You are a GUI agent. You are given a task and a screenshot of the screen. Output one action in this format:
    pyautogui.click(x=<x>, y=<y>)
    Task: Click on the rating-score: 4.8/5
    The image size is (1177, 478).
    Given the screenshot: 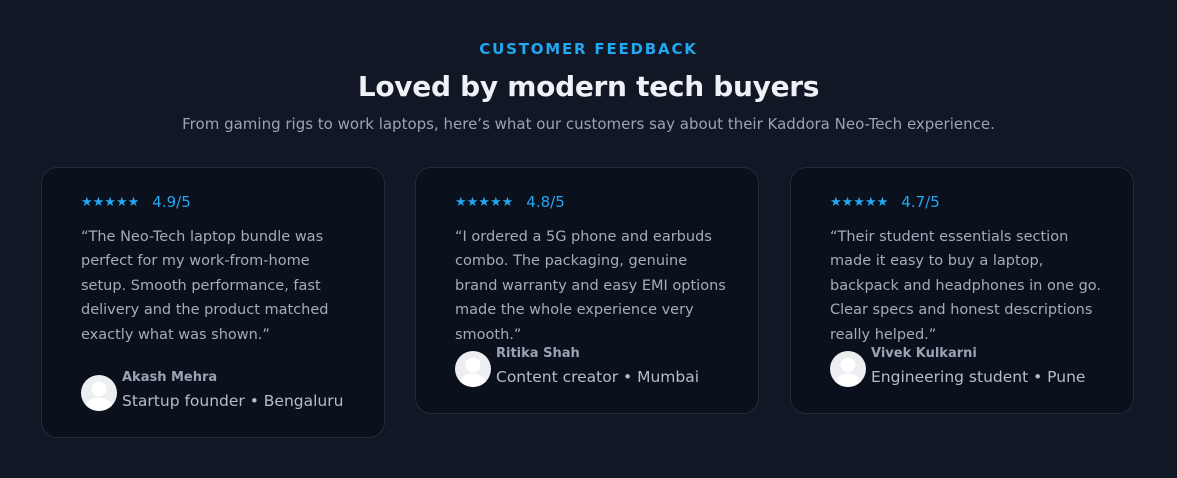 What is the action you would take?
    pyautogui.click(x=545, y=202)
    